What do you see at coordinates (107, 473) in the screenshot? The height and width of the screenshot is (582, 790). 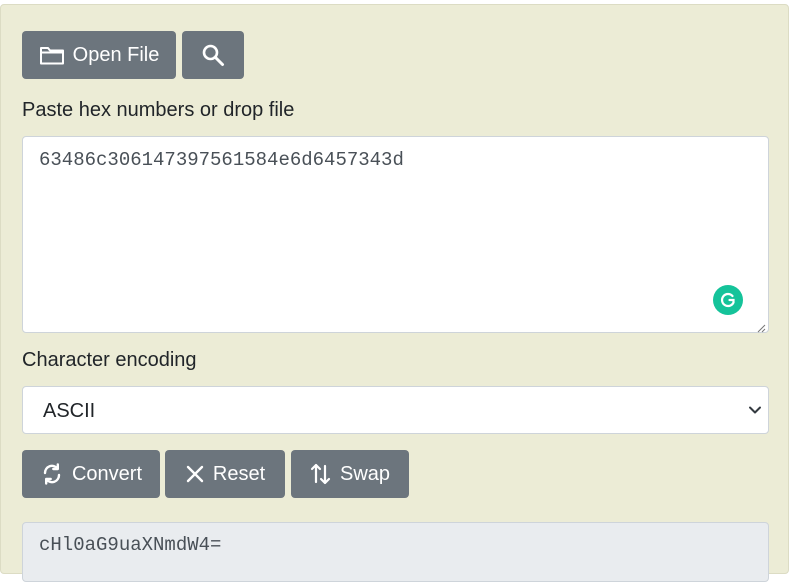 I see `convert-label: Convert` at bounding box center [107, 473].